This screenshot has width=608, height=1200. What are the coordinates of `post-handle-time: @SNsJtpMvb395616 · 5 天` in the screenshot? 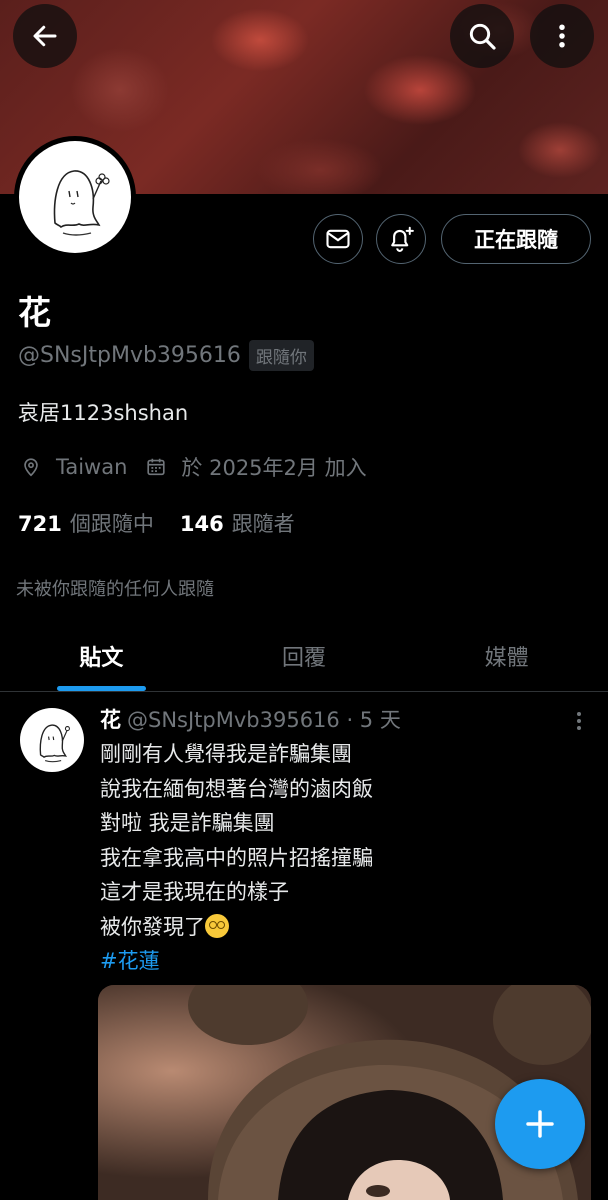 It's located at (264, 720).